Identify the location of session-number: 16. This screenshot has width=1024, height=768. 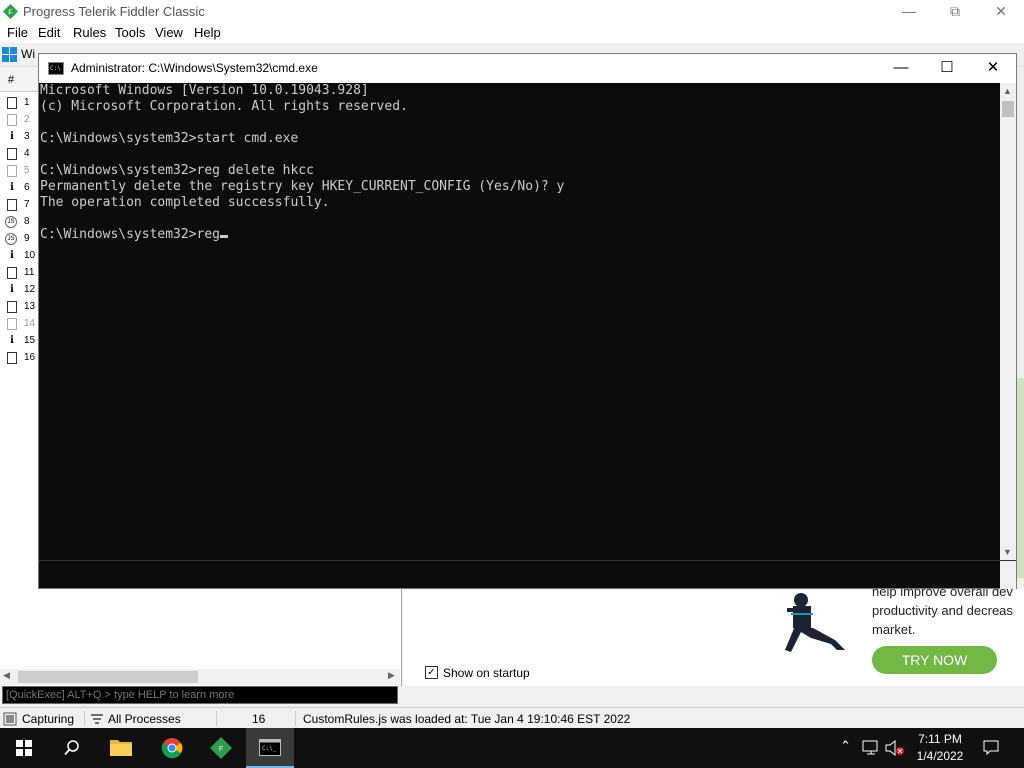
(30, 357).